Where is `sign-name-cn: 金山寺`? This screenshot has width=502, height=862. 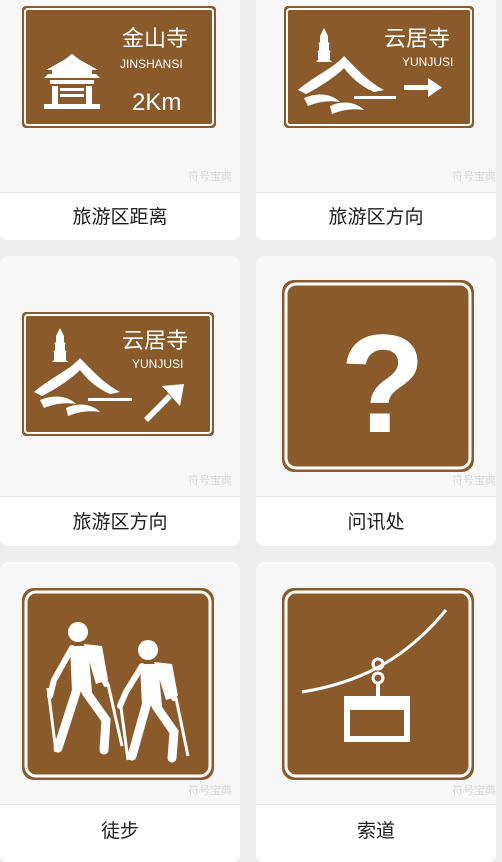 sign-name-cn: 金山寺 is located at coordinates (155, 39).